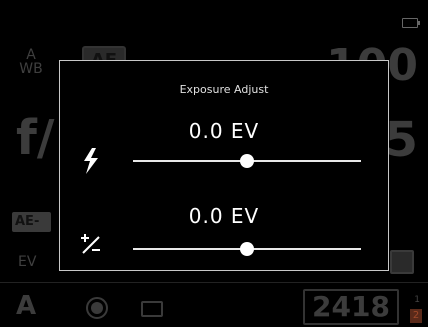 This screenshot has height=327, width=428. I want to click on flash-exposure-slider, so click(247, 161).